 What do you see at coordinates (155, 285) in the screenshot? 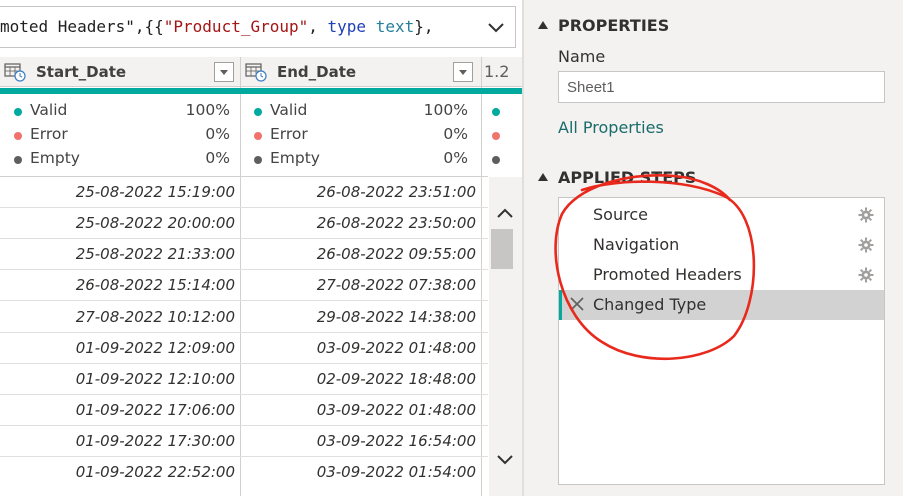
I see `start-date-cell: 26-08-2022 15:14:00` at bounding box center [155, 285].